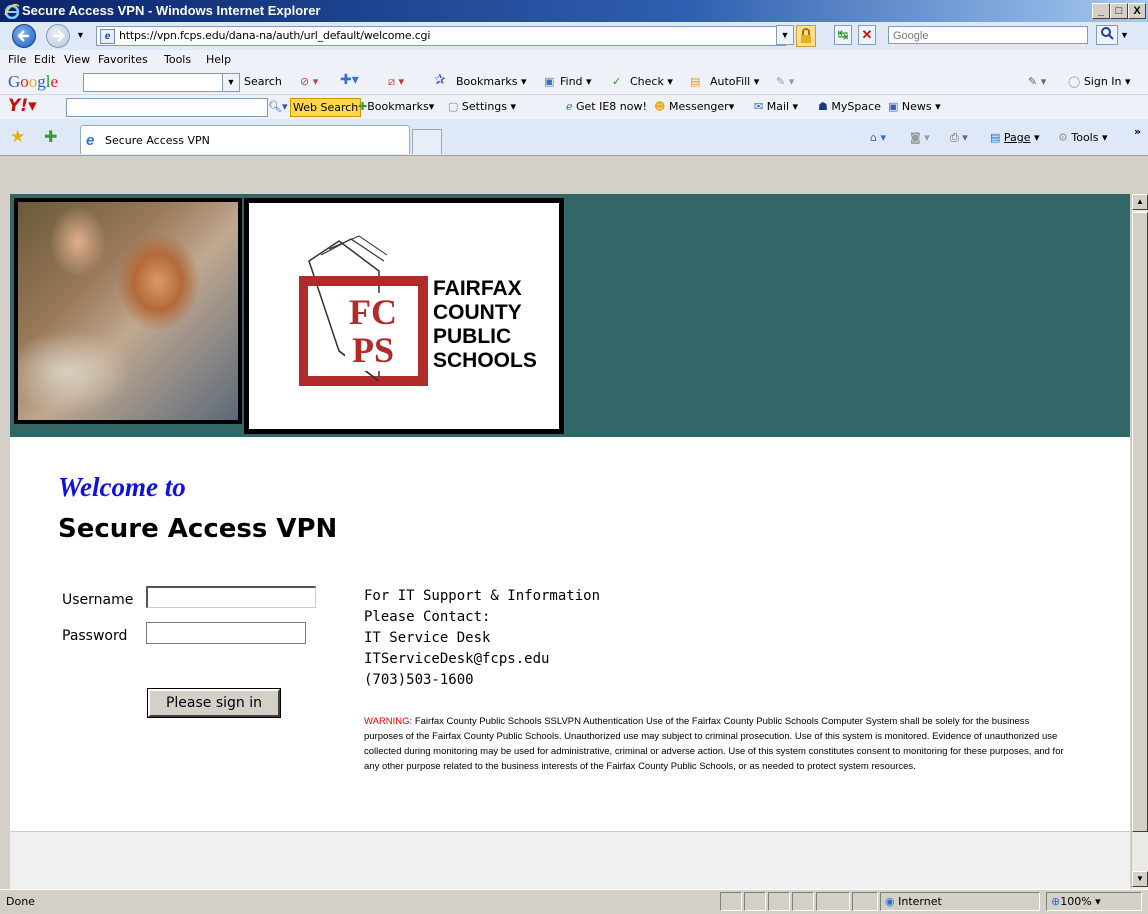 This screenshot has height=914, width=1148. What do you see at coordinates (1083, 137) in the screenshot?
I see `tools-menu-button: ⚙ Tools ▾` at bounding box center [1083, 137].